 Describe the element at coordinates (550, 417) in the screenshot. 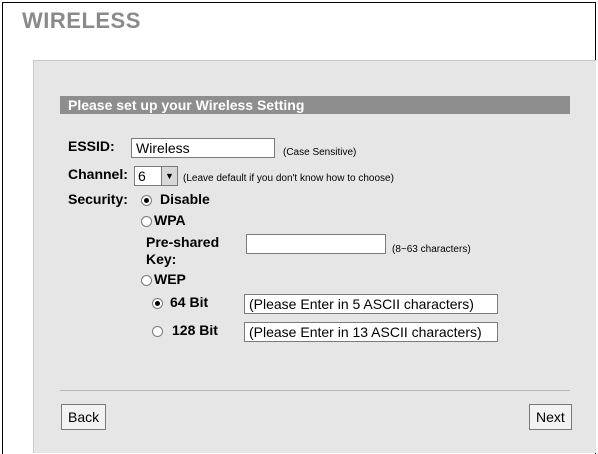

I see `next-button: Next` at that location.